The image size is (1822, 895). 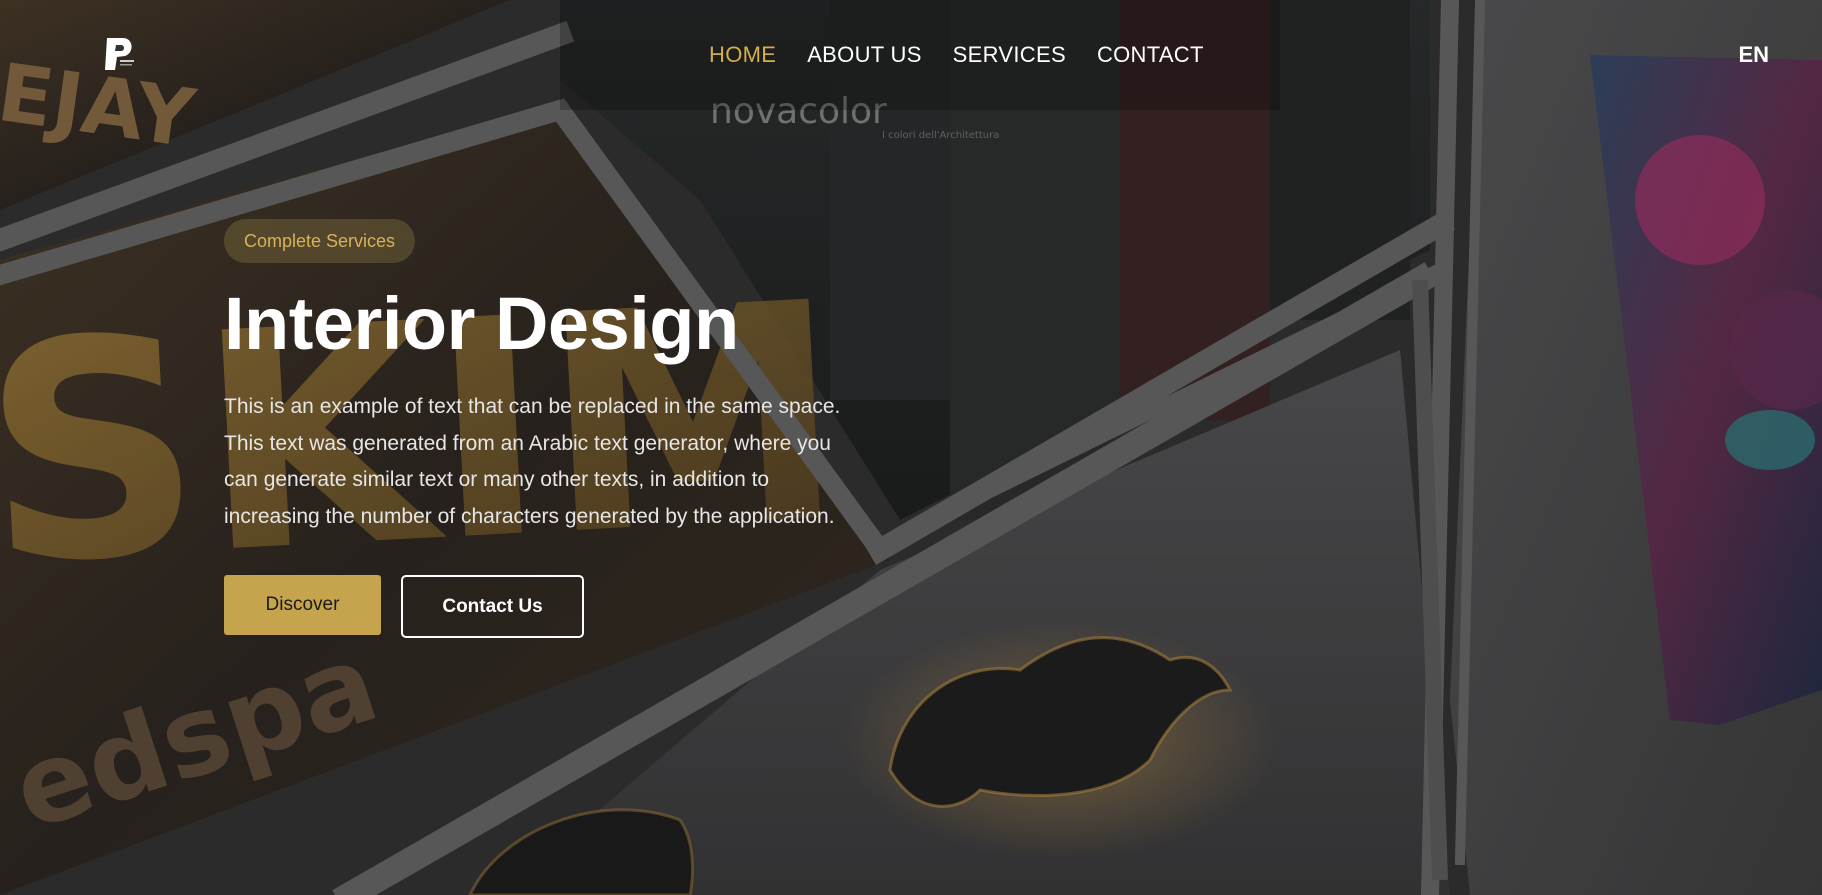 What do you see at coordinates (864, 55) in the screenshot?
I see `nav-about-us: ABOUT US` at bounding box center [864, 55].